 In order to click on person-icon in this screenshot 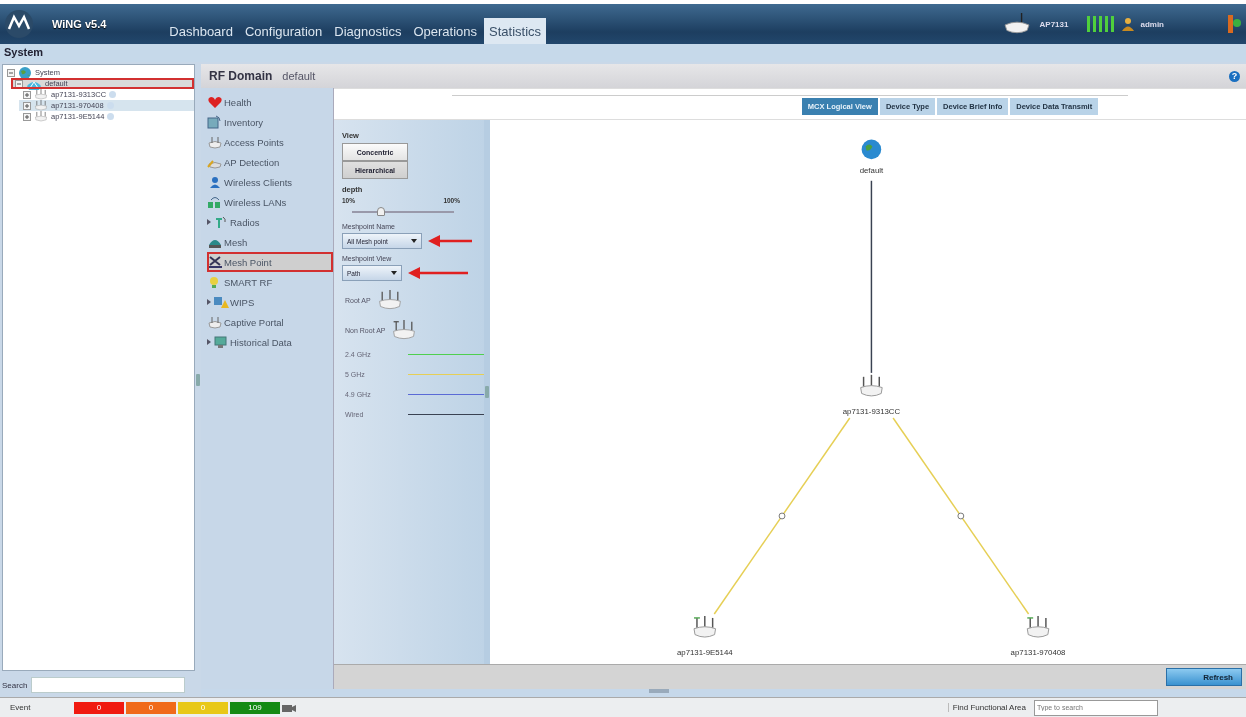, I will do `click(215, 182)`.